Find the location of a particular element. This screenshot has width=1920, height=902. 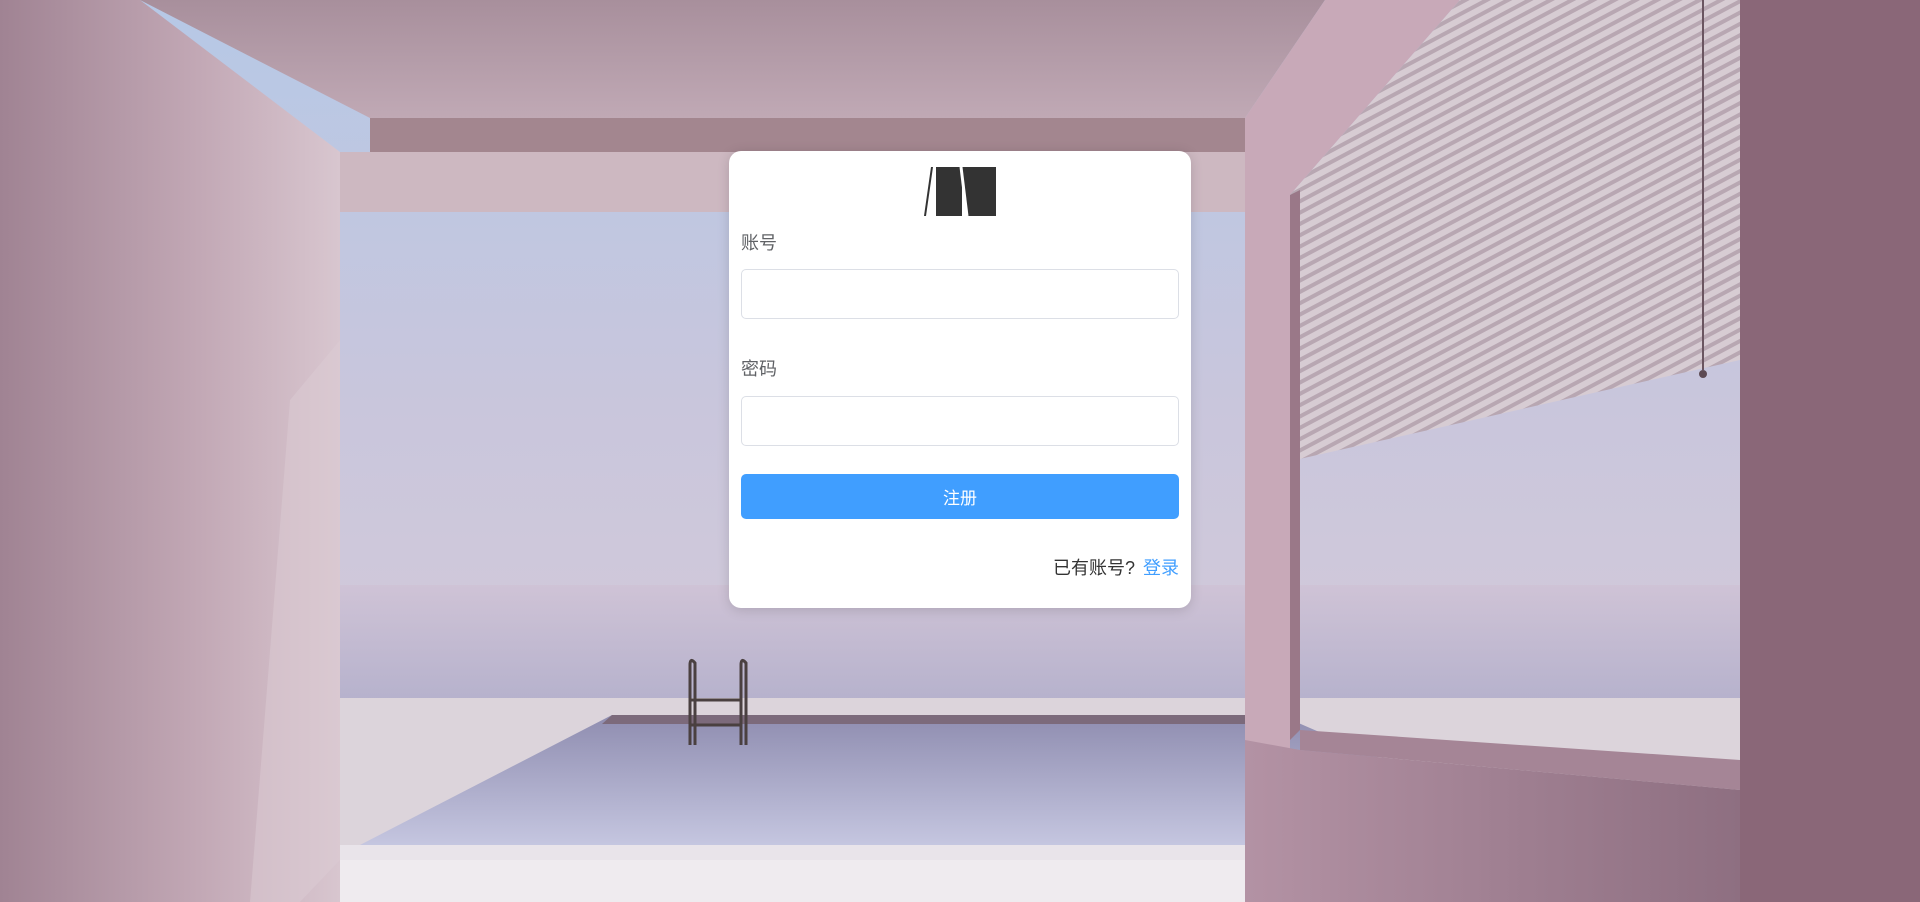

password-input is located at coordinates (960, 421).